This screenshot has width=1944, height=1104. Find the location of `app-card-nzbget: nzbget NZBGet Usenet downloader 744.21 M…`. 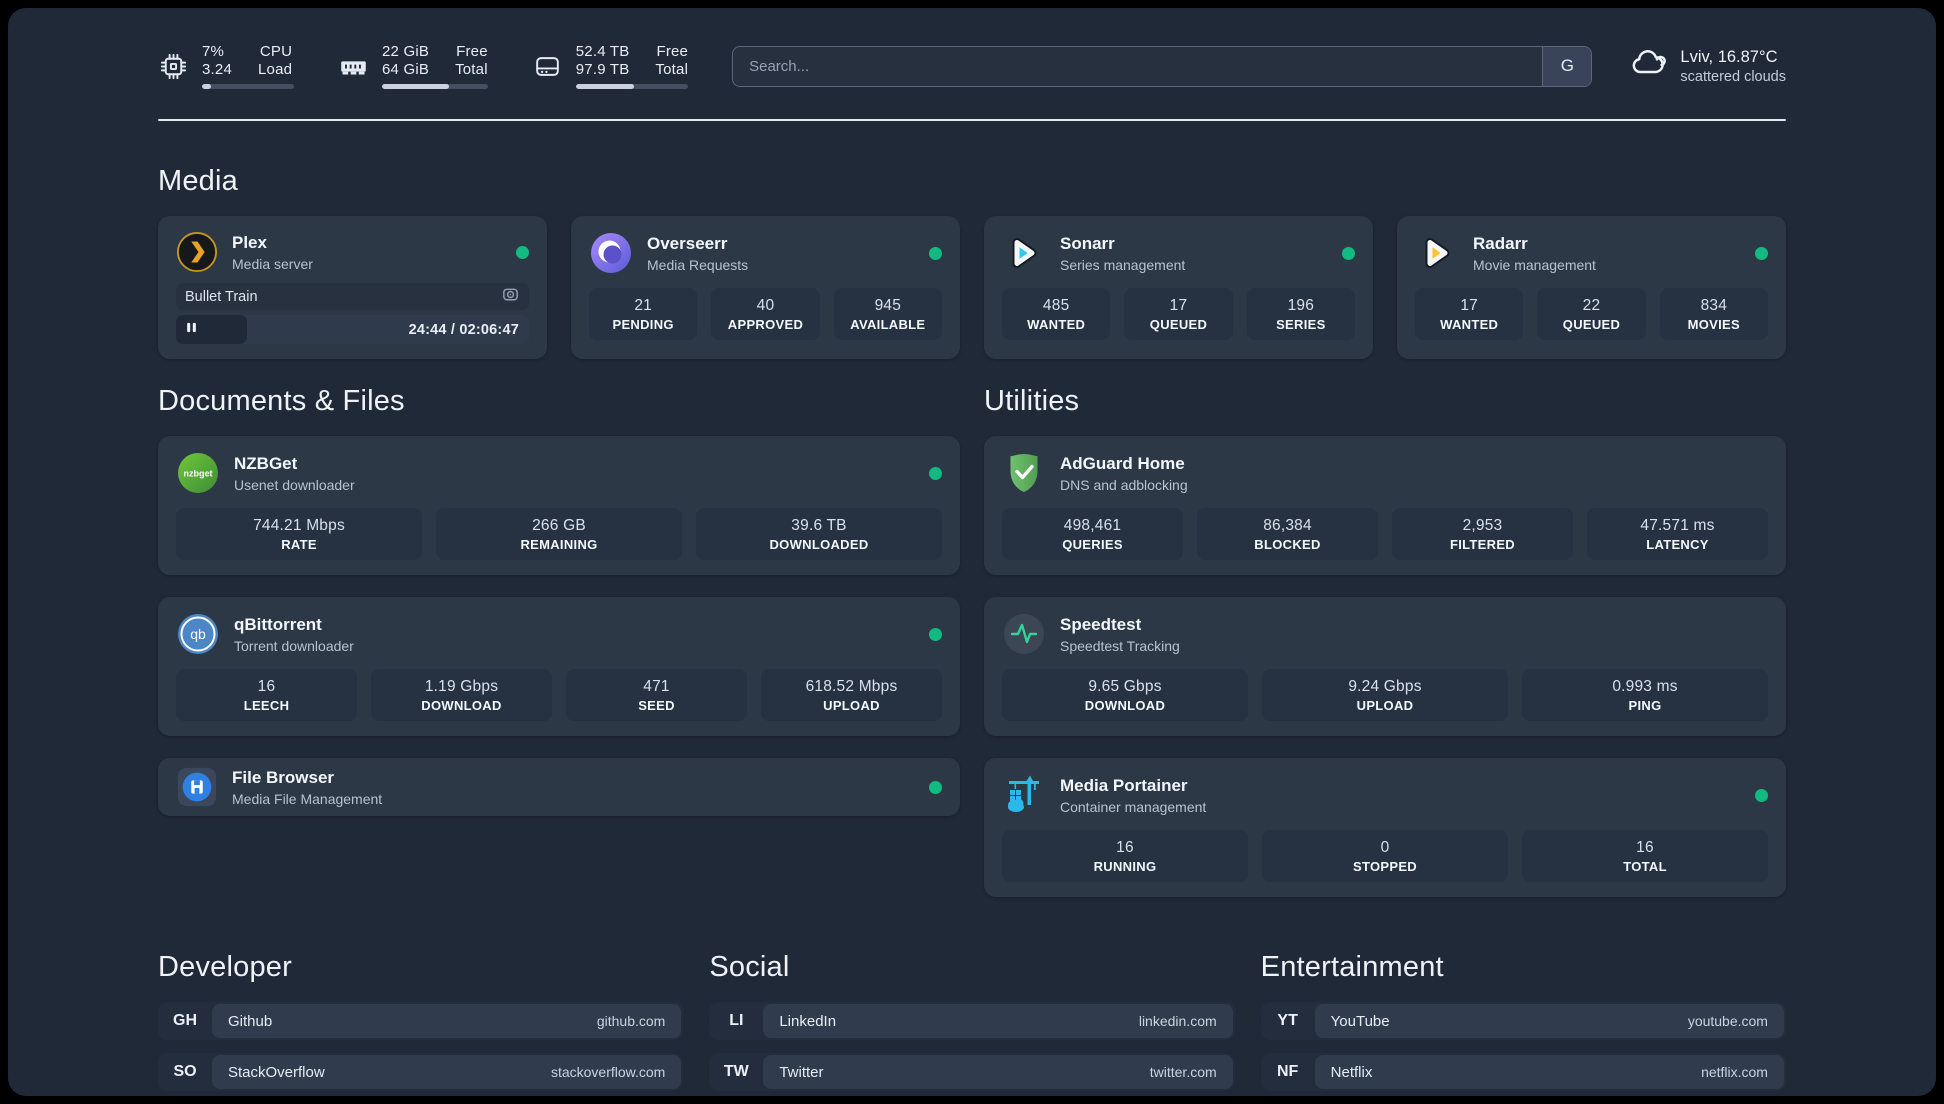

app-card-nzbget: nzbget NZBGet Usenet downloader 744.21 M… is located at coordinates (559, 505).